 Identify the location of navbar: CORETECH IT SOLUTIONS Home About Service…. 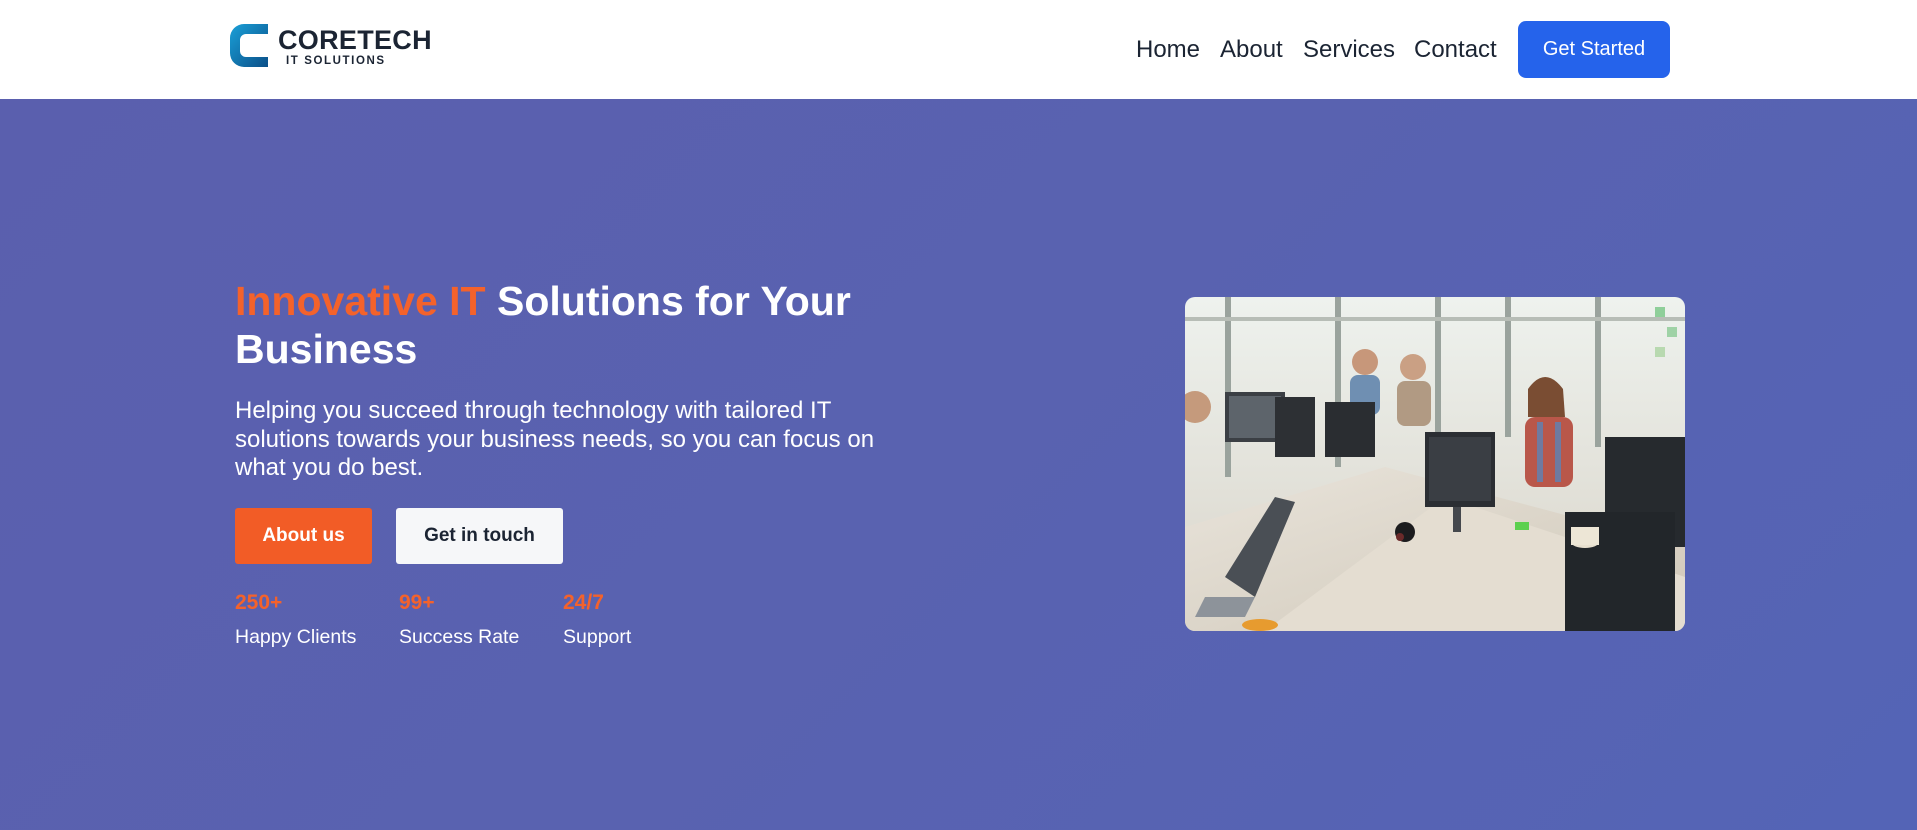
(958, 49).